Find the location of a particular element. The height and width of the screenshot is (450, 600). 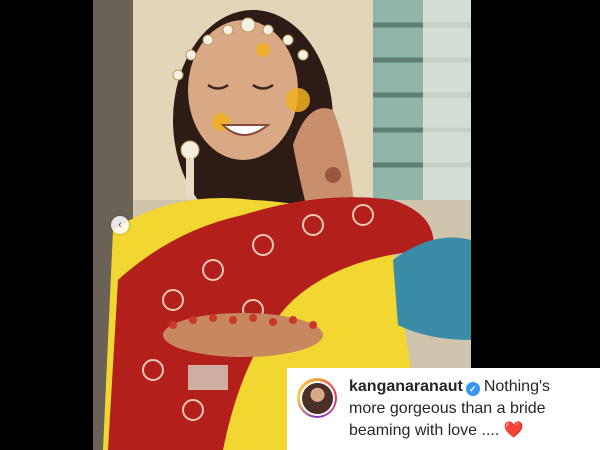

username-link: kanganaranaut is located at coordinates (406, 386).